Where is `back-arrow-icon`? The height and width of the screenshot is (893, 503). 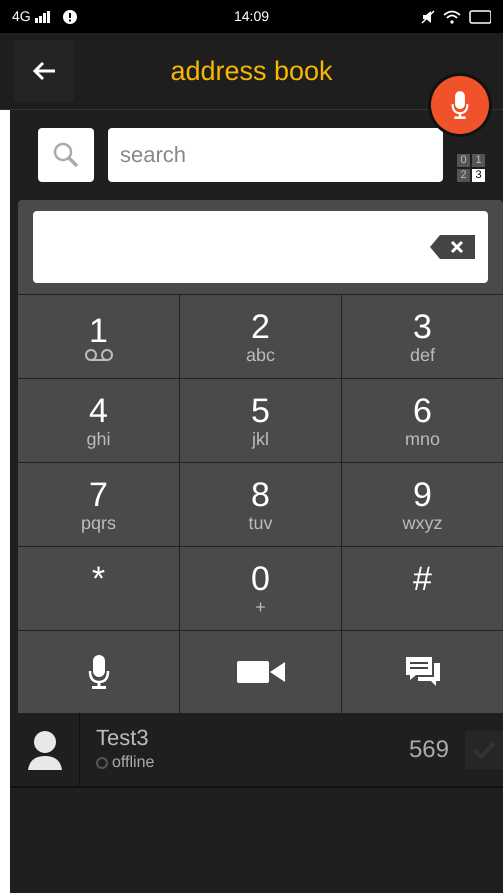
back-arrow-icon is located at coordinates (44, 71).